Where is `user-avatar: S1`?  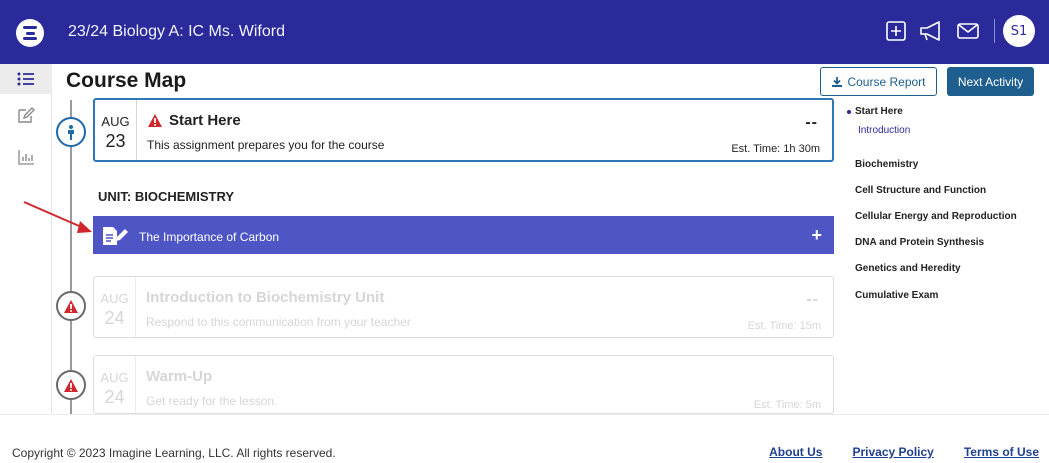
user-avatar: S1 is located at coordinates (1019, 31).